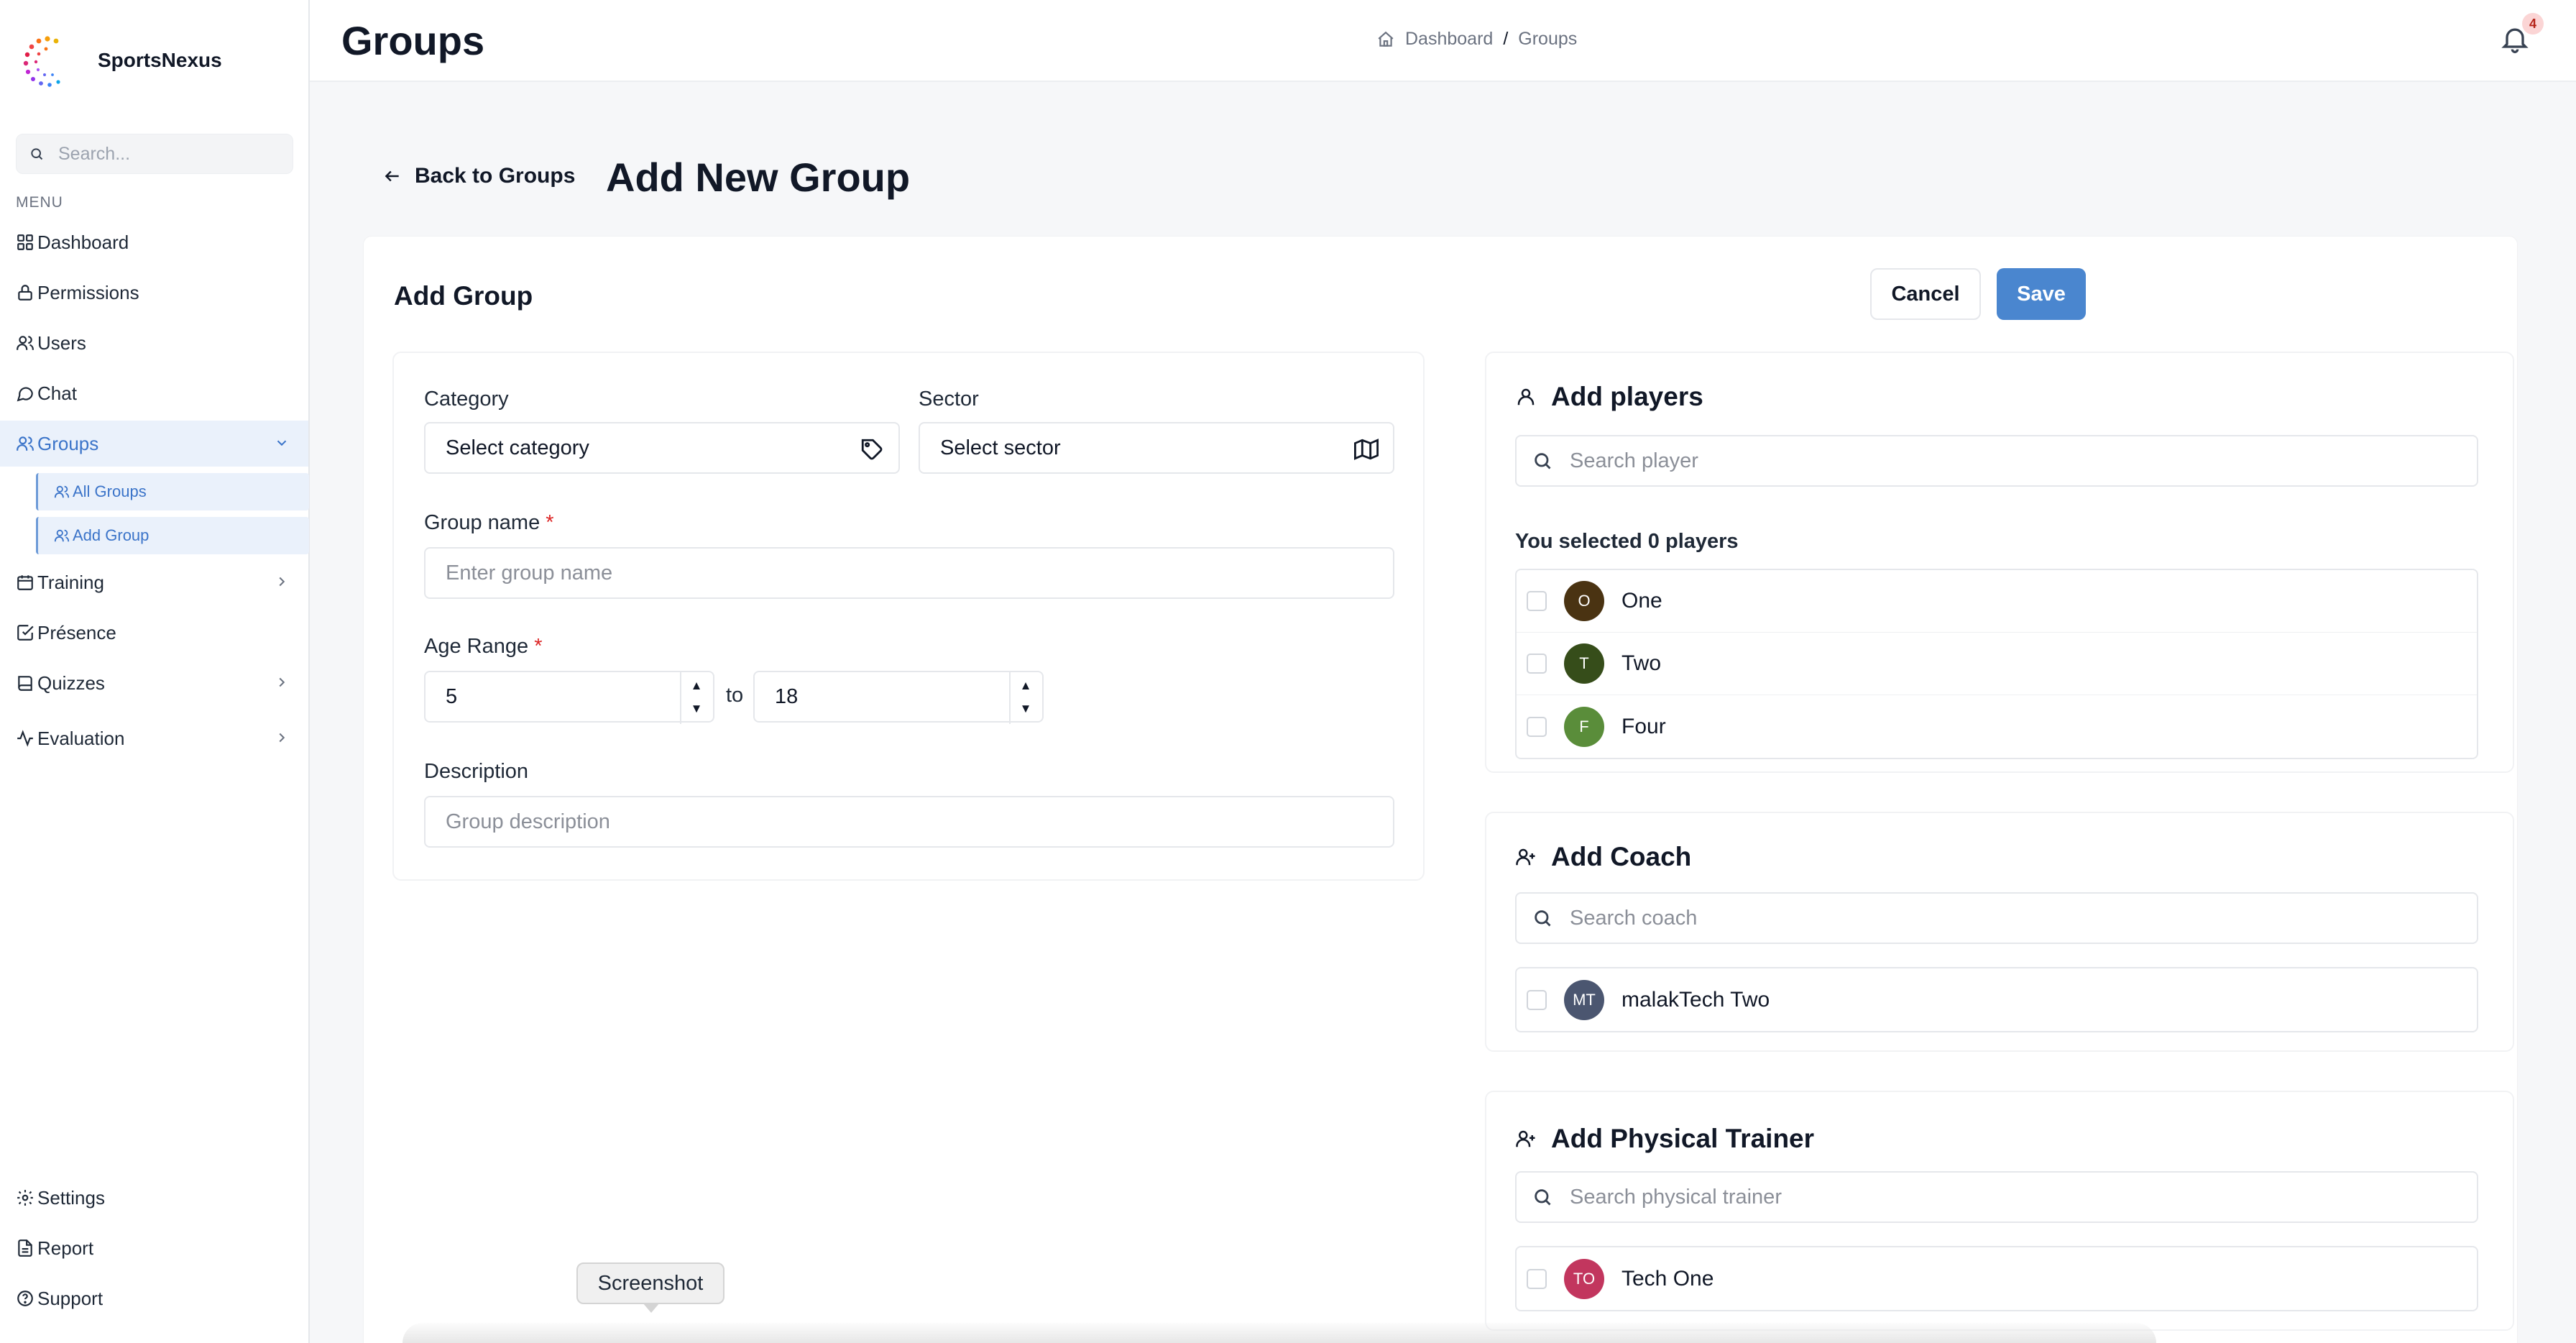 Image resolution: width=2576 pixels, height=1343 pixels. Describe the element at coordinates (39, 202) in the screenshot. I see `menu-label: MENU` at that location.